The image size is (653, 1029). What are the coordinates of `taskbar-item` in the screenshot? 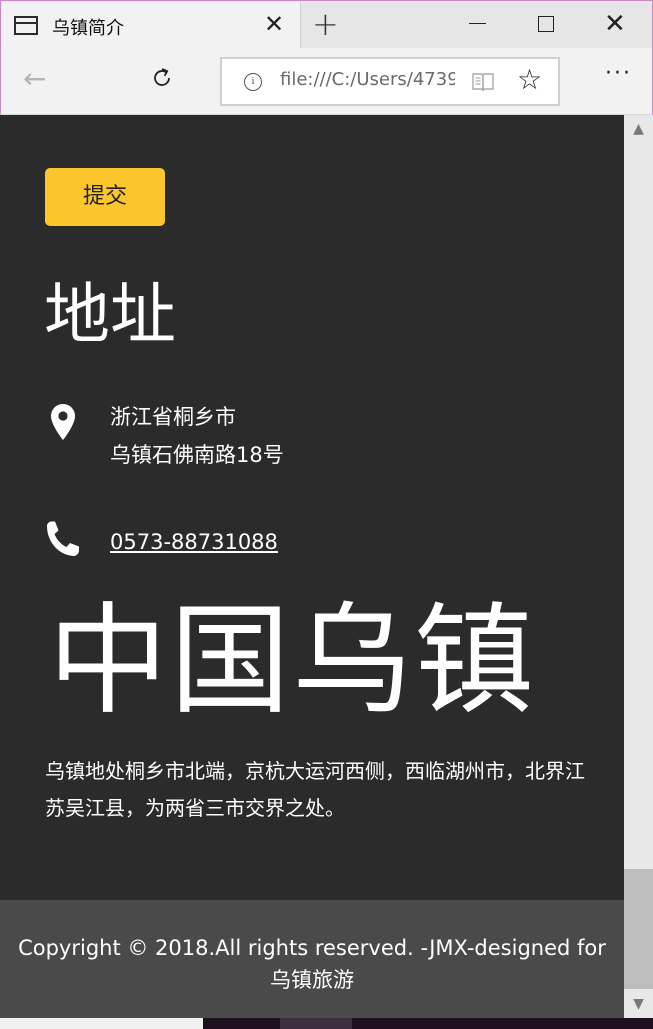 It's located at (316, 1023).